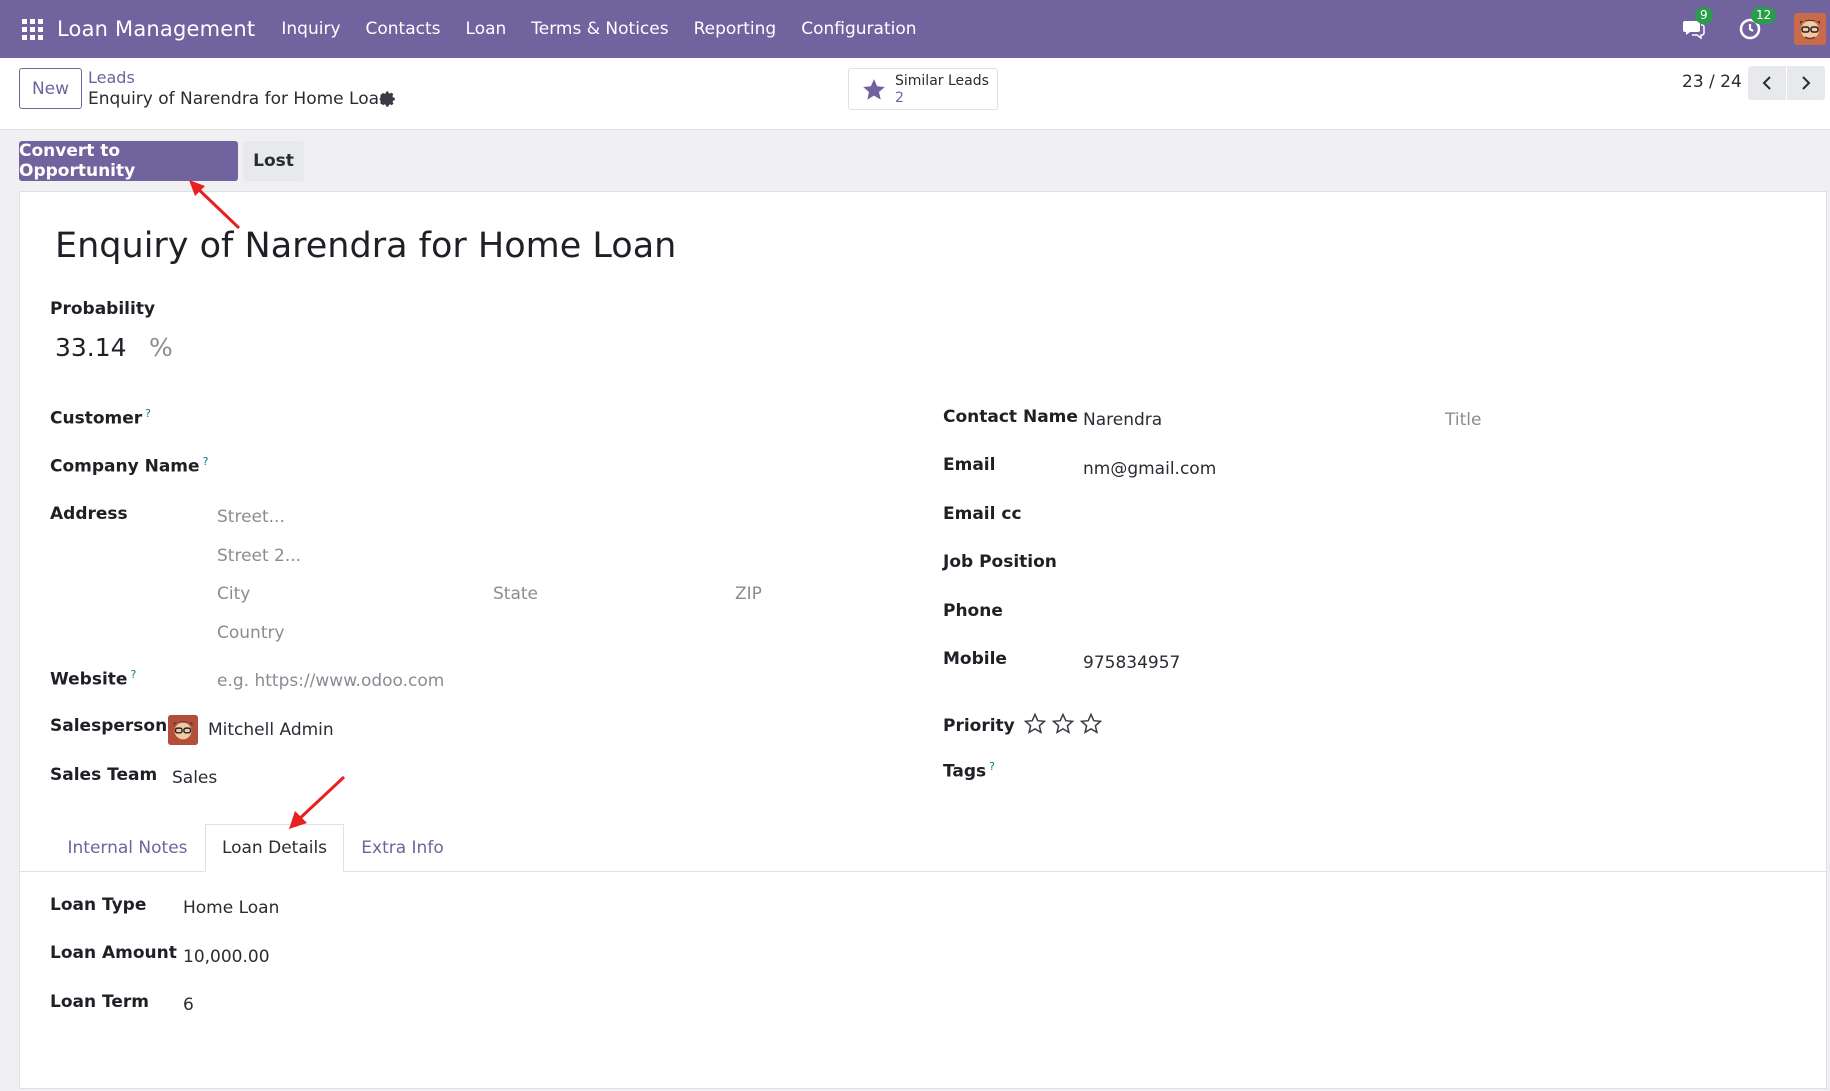 The height and width of the screenshot is (1091, 1830). Describe the element at coordinates (975, 659) in the screenshot. I see `mobile-label: Mobile` at that location.